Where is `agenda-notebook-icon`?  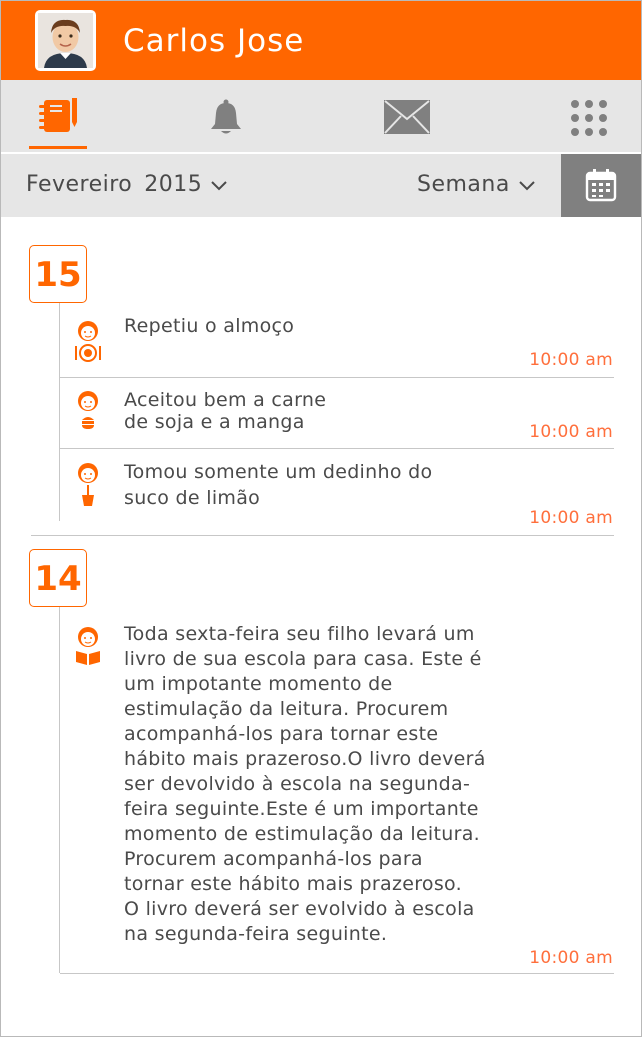 agenda-notebook-icon is located at coordinates (58, 115).